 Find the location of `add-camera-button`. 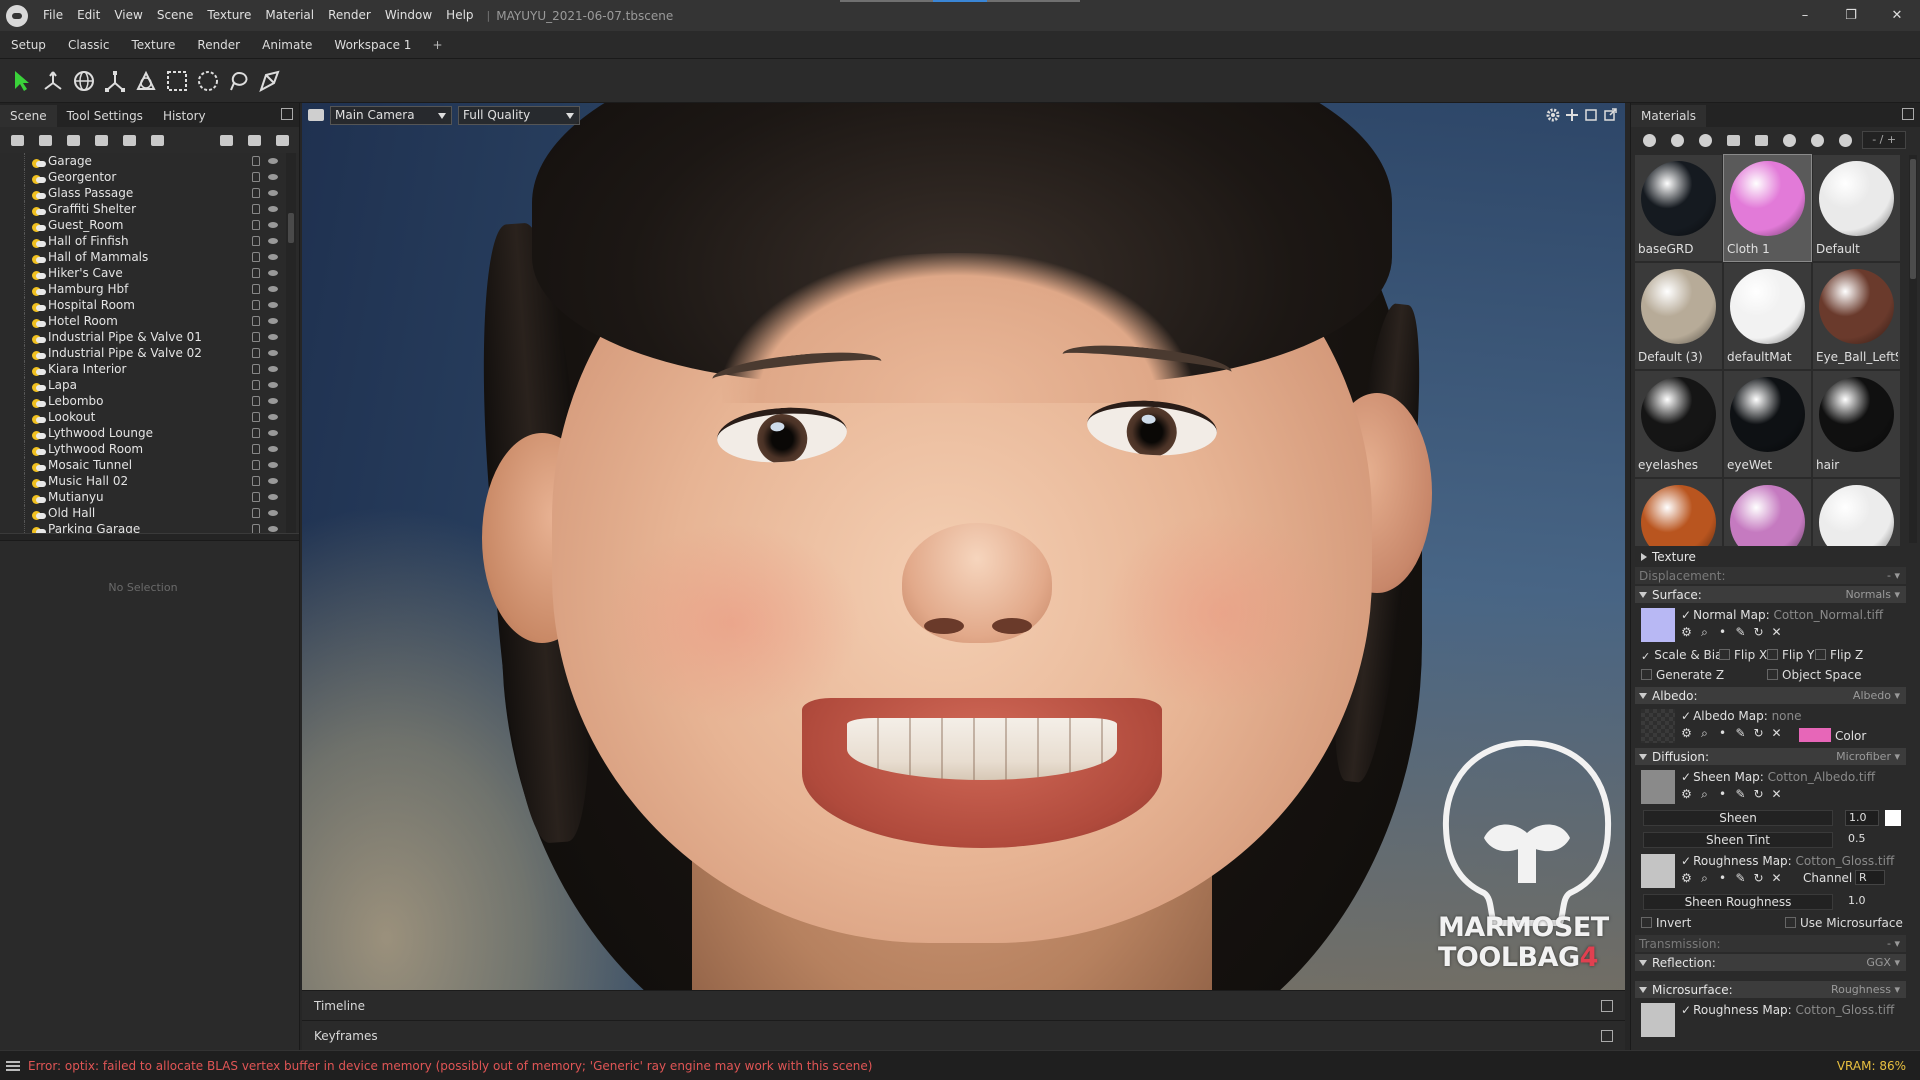

add-camera-button is located at coordinates (73, 140).